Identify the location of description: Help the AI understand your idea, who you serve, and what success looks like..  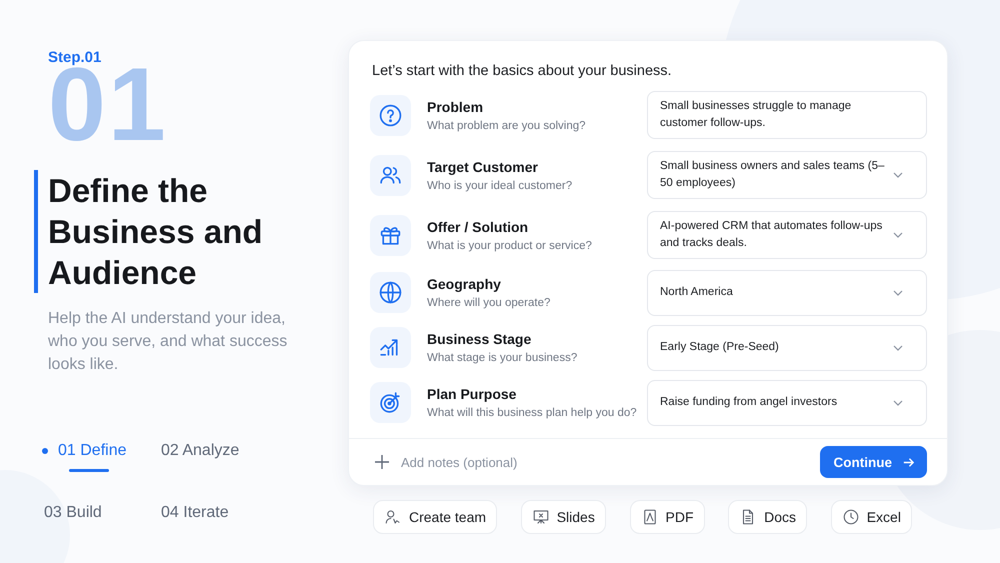
(168, 342).